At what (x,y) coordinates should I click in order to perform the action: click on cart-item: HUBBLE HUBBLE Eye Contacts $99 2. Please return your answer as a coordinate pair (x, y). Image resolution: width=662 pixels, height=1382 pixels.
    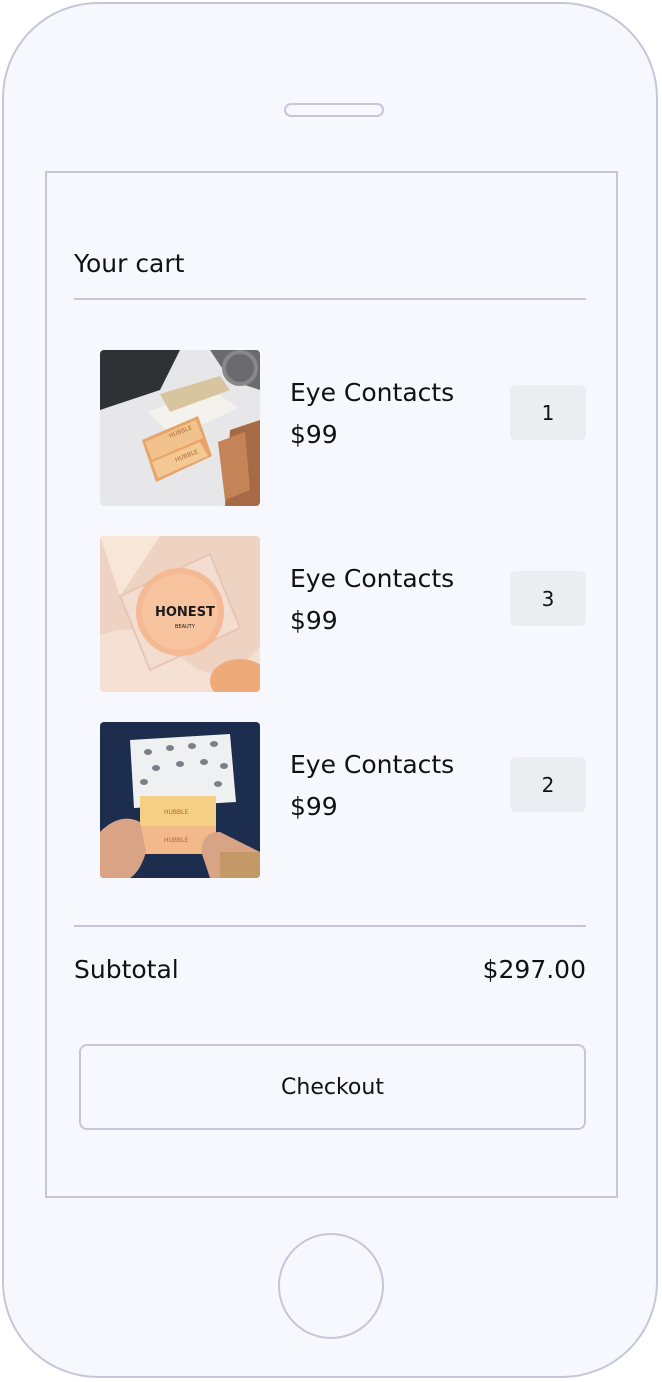
    Looking at the image, I should click on (345, 800).